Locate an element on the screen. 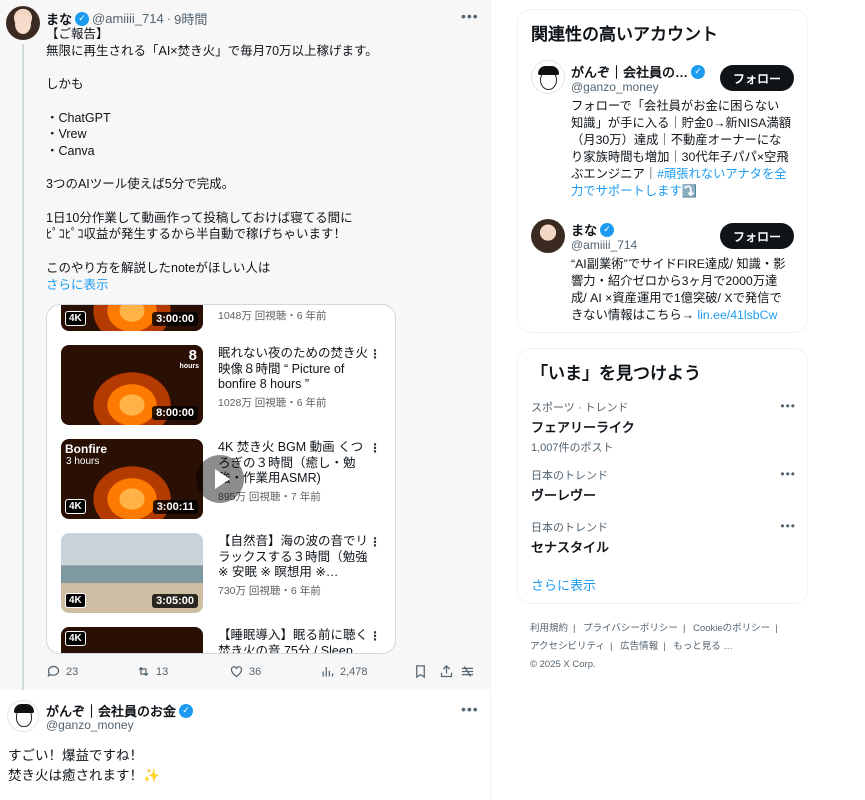 Image resolution: width=865 pixels, height=800 pixels. video-duration: 3:05:00 is located at coordinates (175, 601).